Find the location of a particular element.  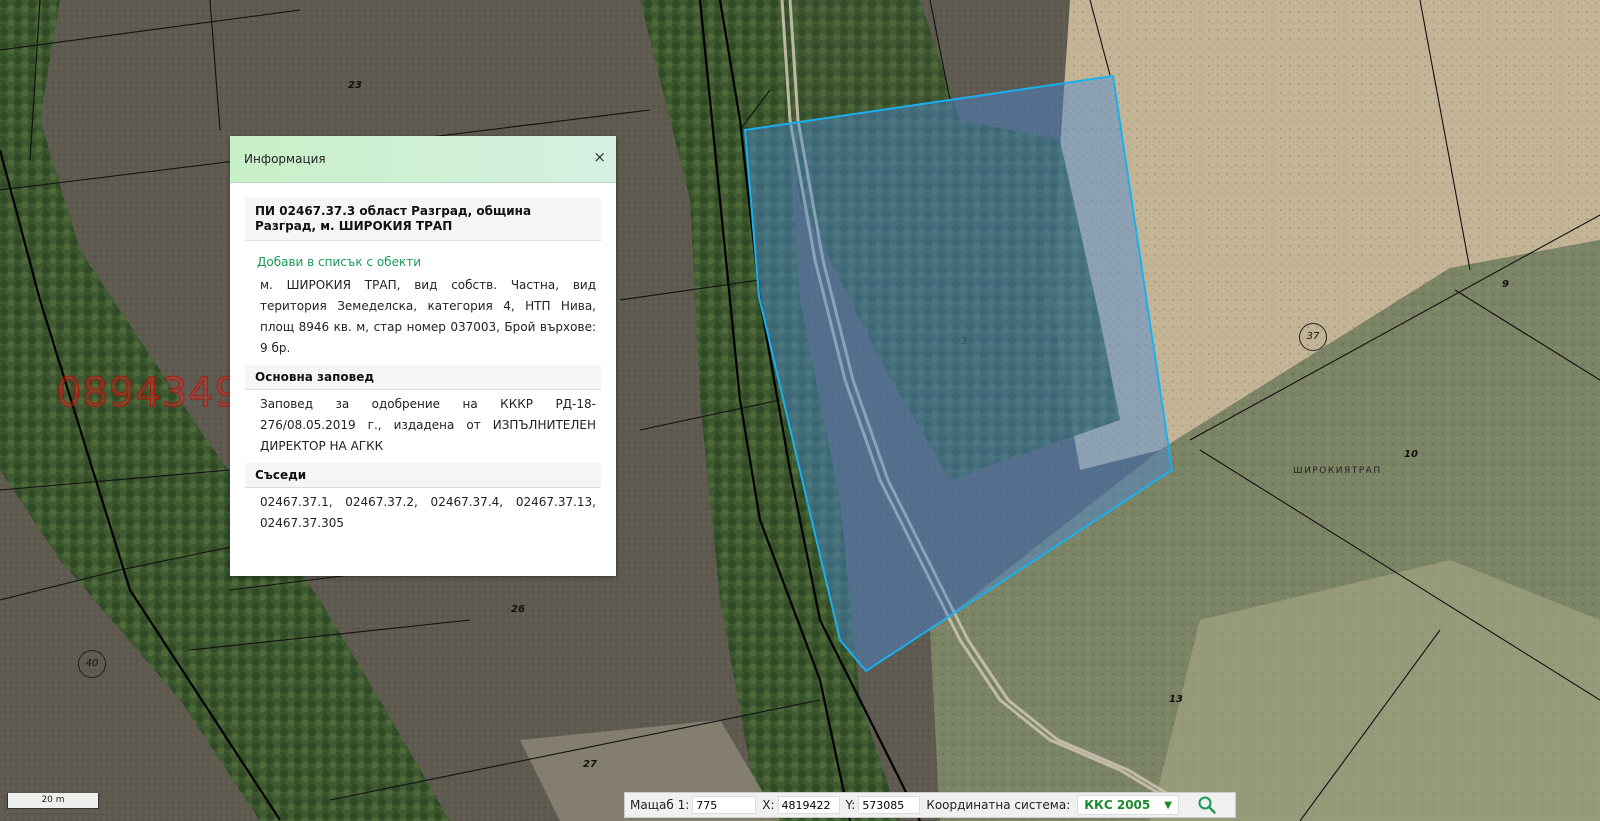

y-label: Y: is located at coordinates (850, 805).